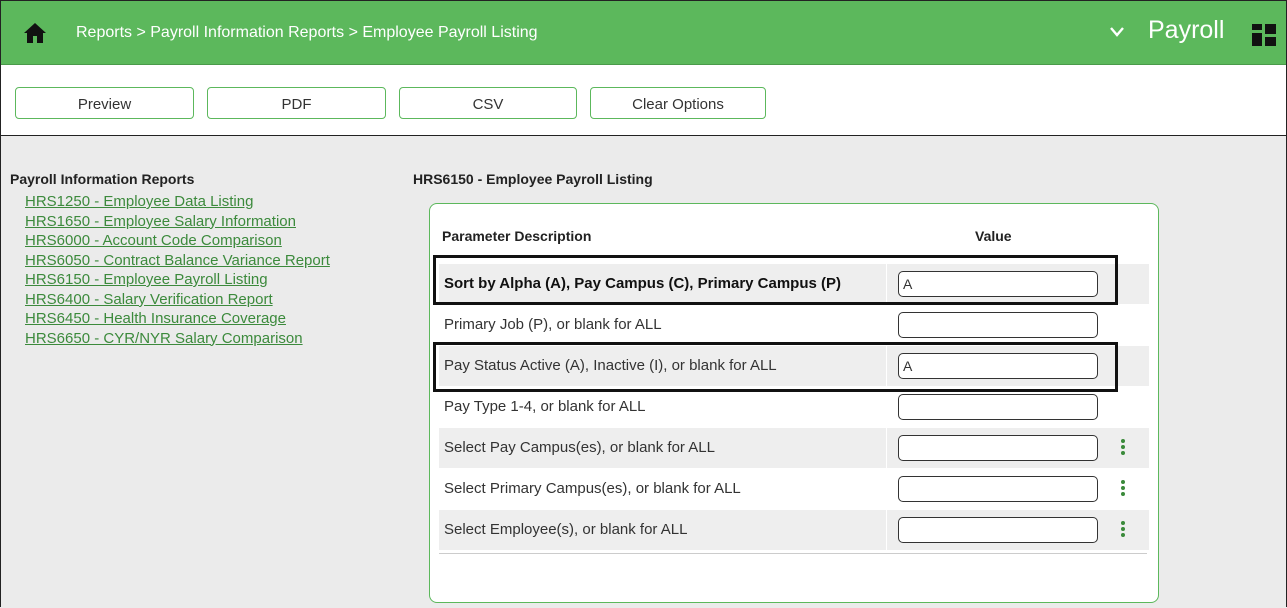 This screenshot has width=1287, height=608. What do you see at coordinates (177, 280) in the screenshot?
I see `nav-link-hrs6150: HRS6150 - Employee Payroll Listing` at bounding box center [177, 280].